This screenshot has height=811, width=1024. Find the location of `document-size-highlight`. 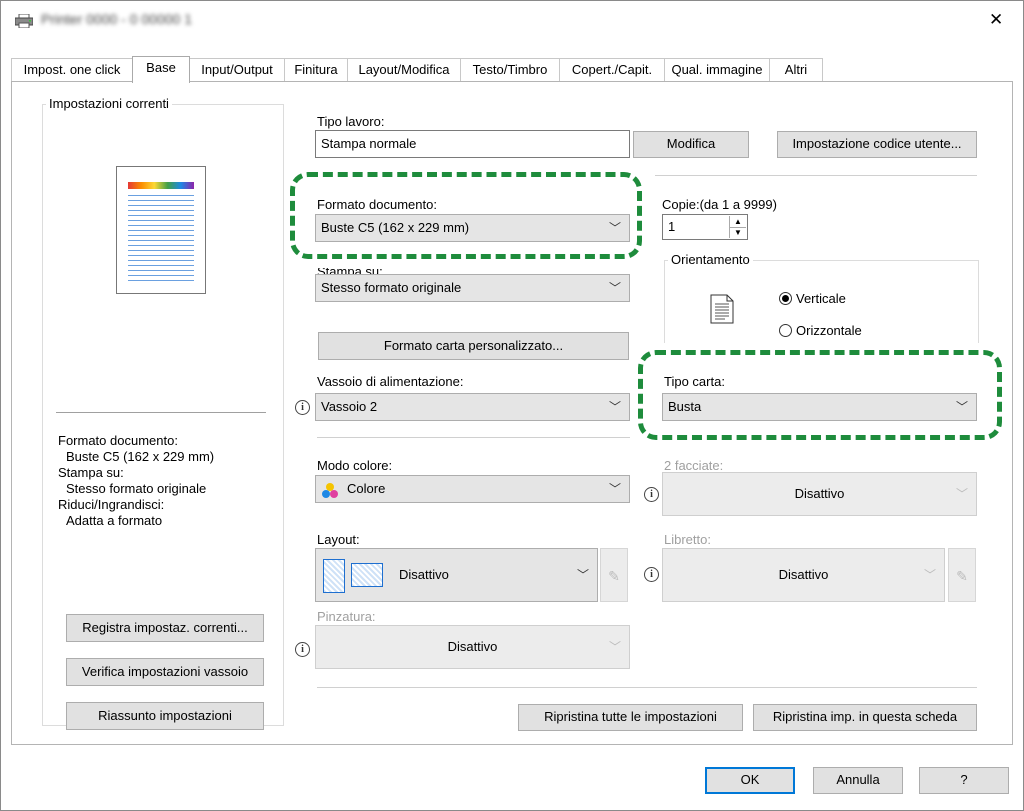

document-size-highlight is located at coordinates (466, 215).